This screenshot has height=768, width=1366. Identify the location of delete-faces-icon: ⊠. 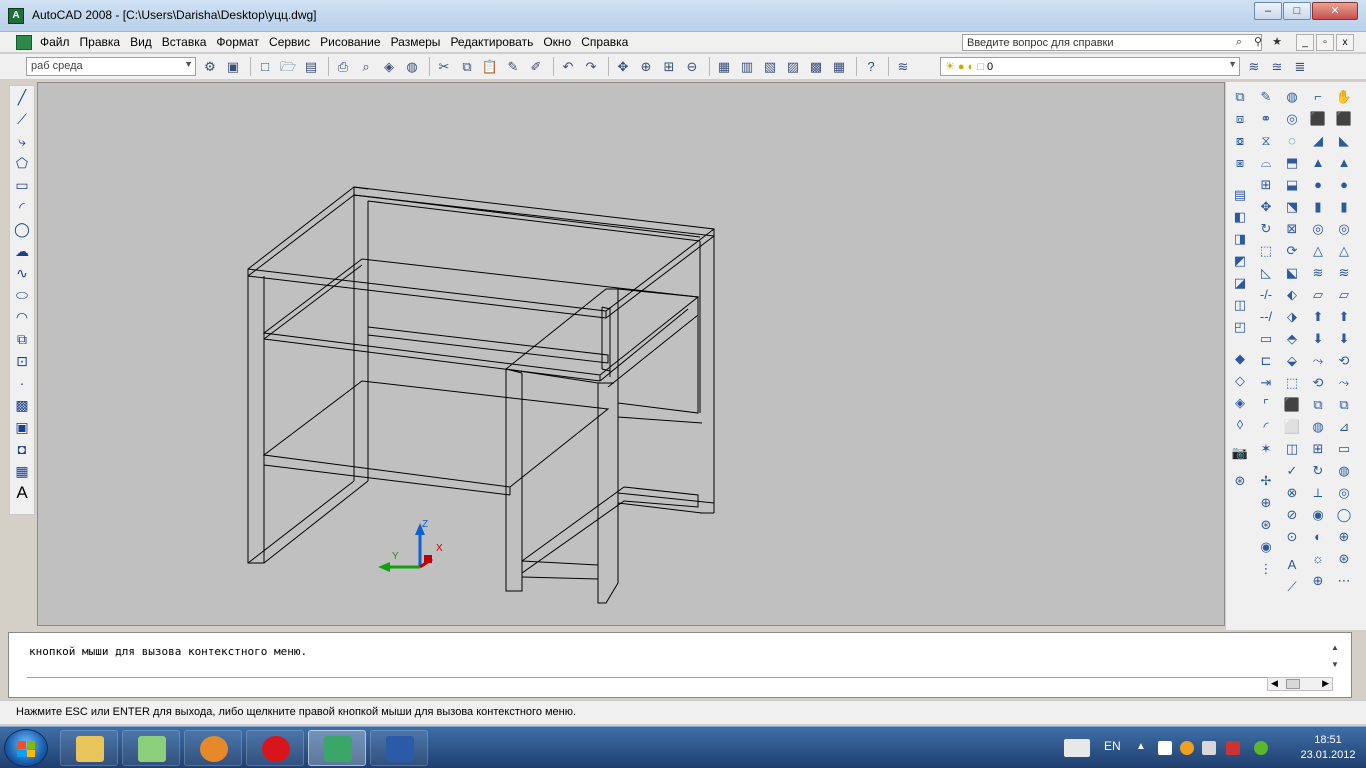
(1292, 229).